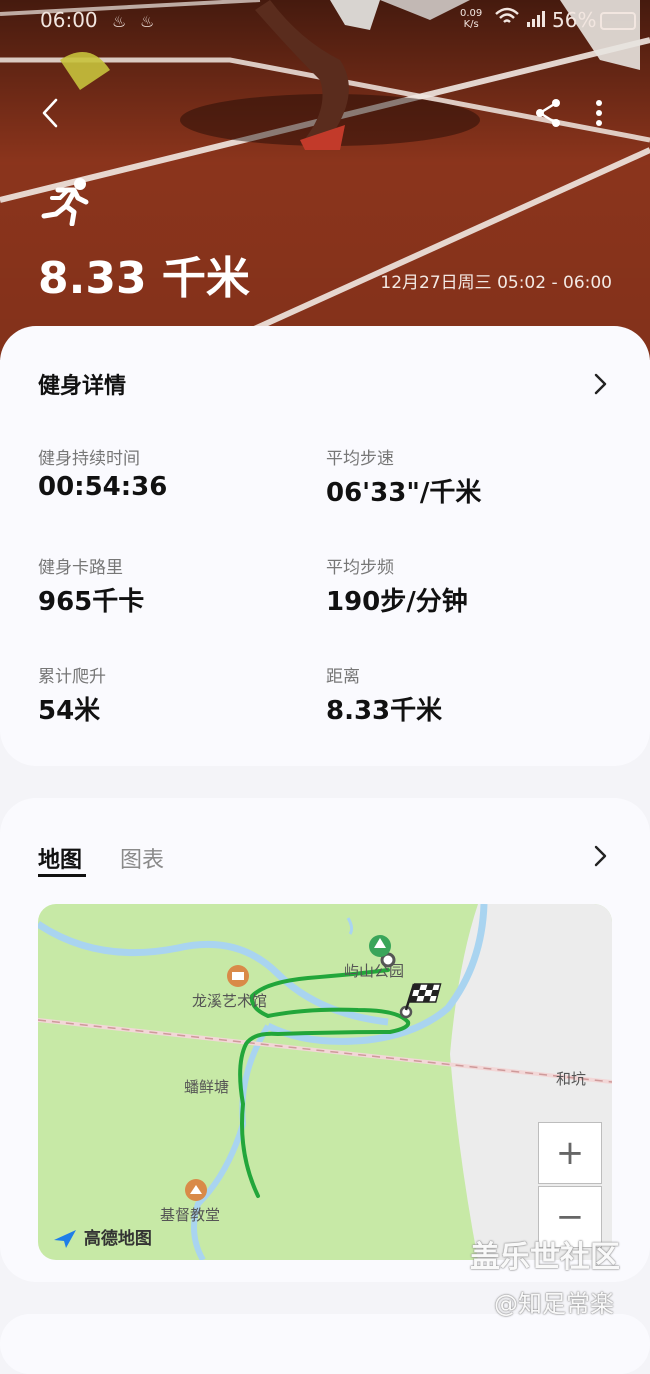 The image size is (650, 1374). I want to click on details-title: 健身详情, so click(82, 386).